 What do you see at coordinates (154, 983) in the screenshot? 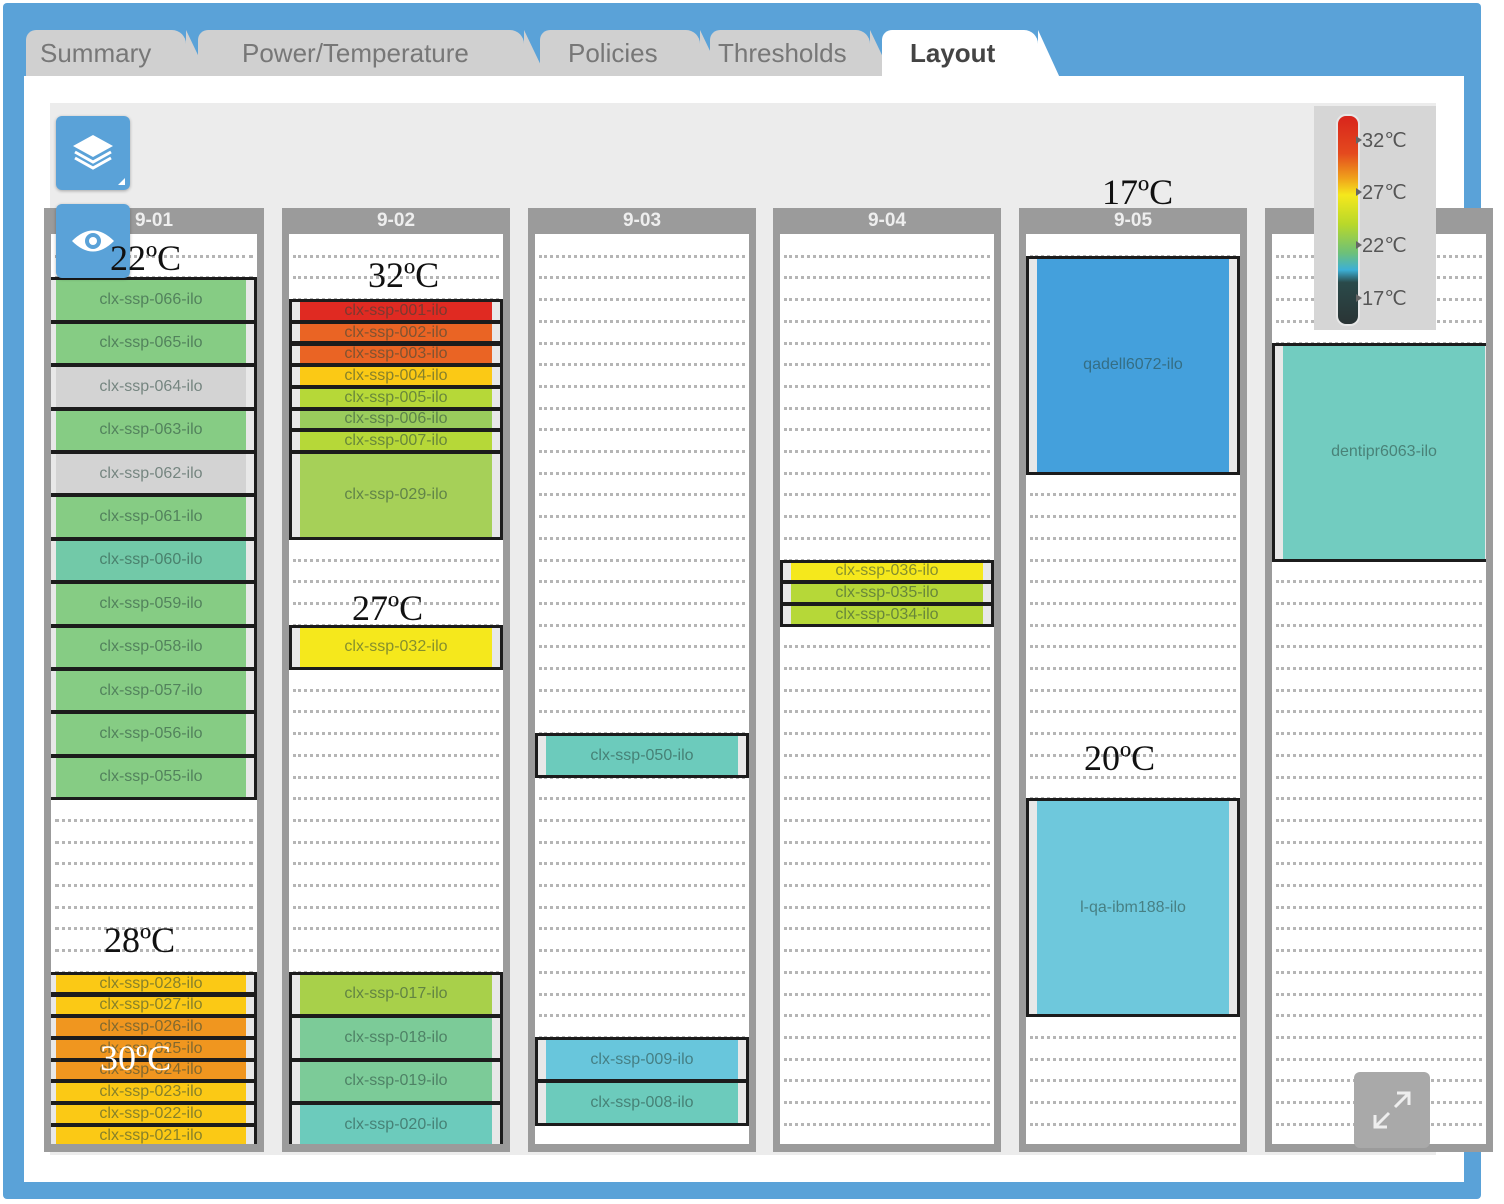
I see `server-device: clx-ssp-028-ilo` at bounding box center [154, 983].